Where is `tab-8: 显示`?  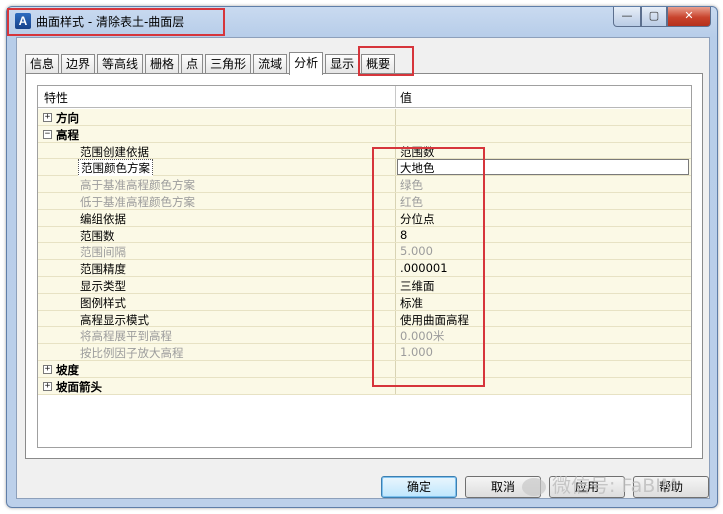 tab-8: 显示 is located at coordinates (342, 64).